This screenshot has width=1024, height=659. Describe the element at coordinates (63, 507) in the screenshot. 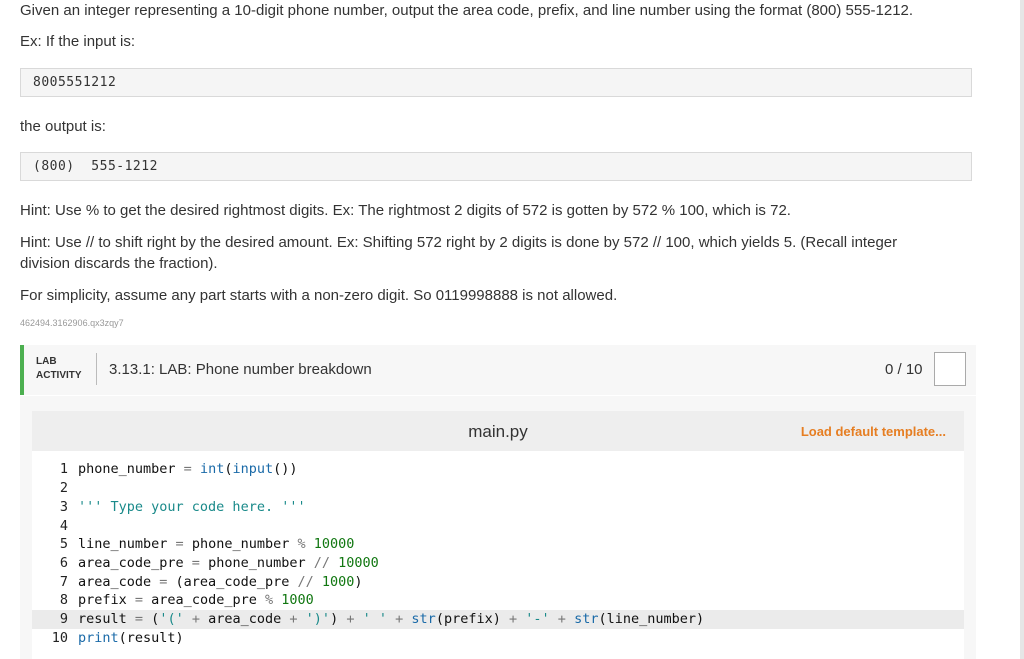

I see `line-number: 3` at that location.